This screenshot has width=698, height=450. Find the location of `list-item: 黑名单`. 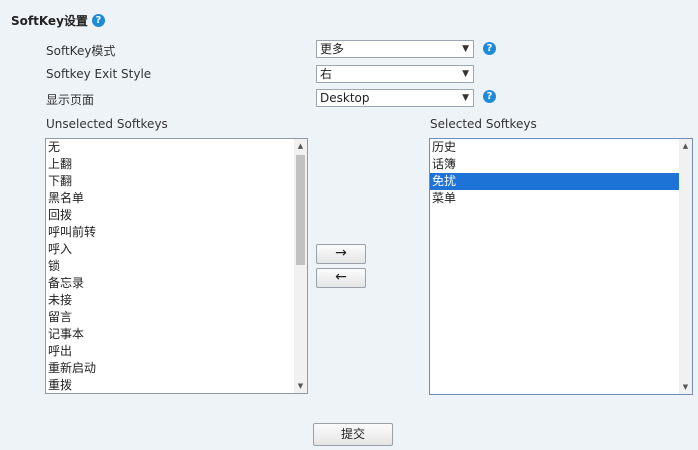

list-item: 黑名单 is located at coordinates (176, 198).